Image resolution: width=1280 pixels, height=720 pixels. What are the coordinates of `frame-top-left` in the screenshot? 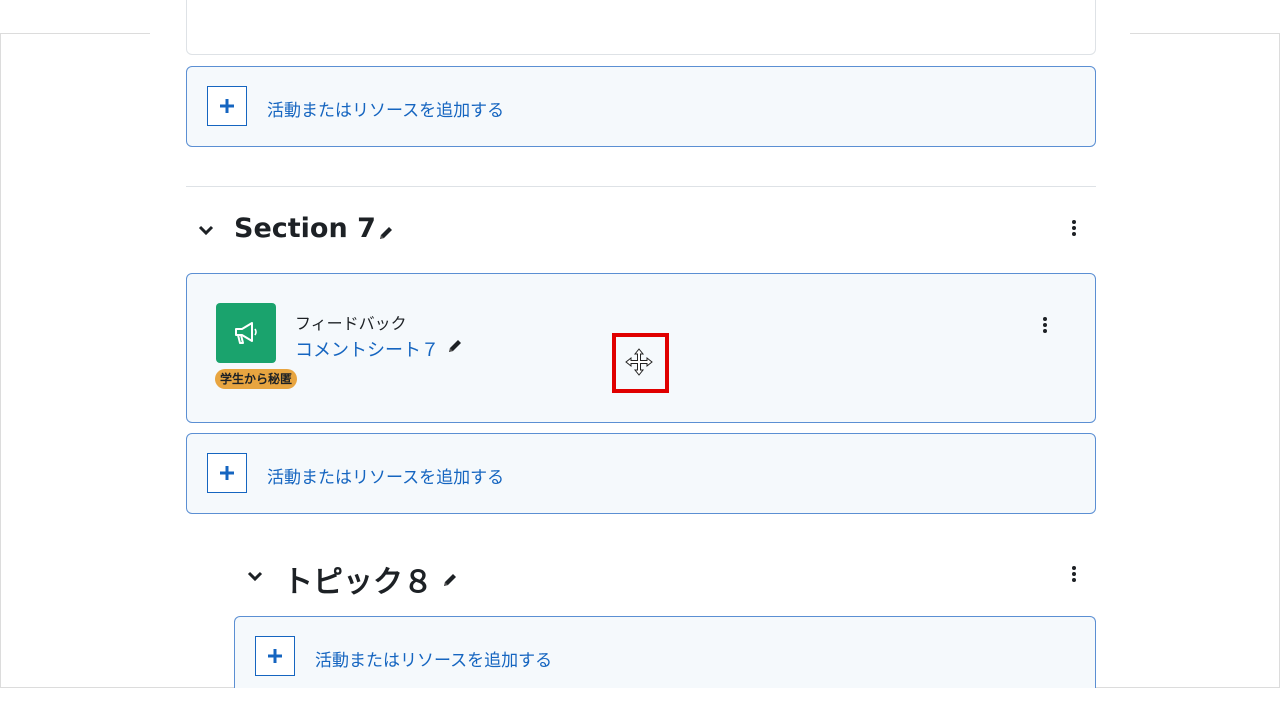 It's located at (75, 33).